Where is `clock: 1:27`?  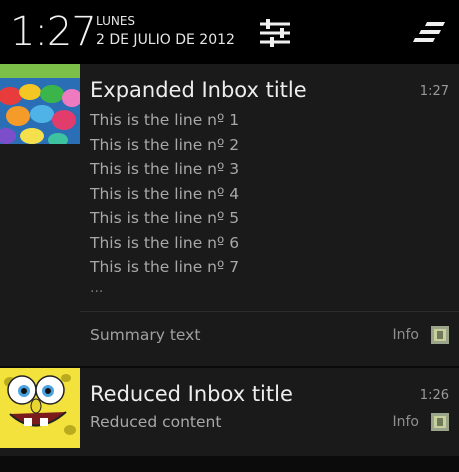
clock: 1:27 is located at coordinates (53, 32).